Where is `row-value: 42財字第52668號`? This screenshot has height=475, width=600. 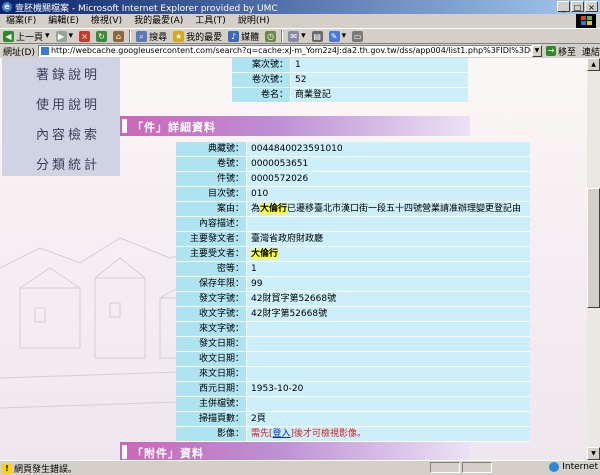
row-value: 42財字第52668號 is located at coordinates (388, 314).